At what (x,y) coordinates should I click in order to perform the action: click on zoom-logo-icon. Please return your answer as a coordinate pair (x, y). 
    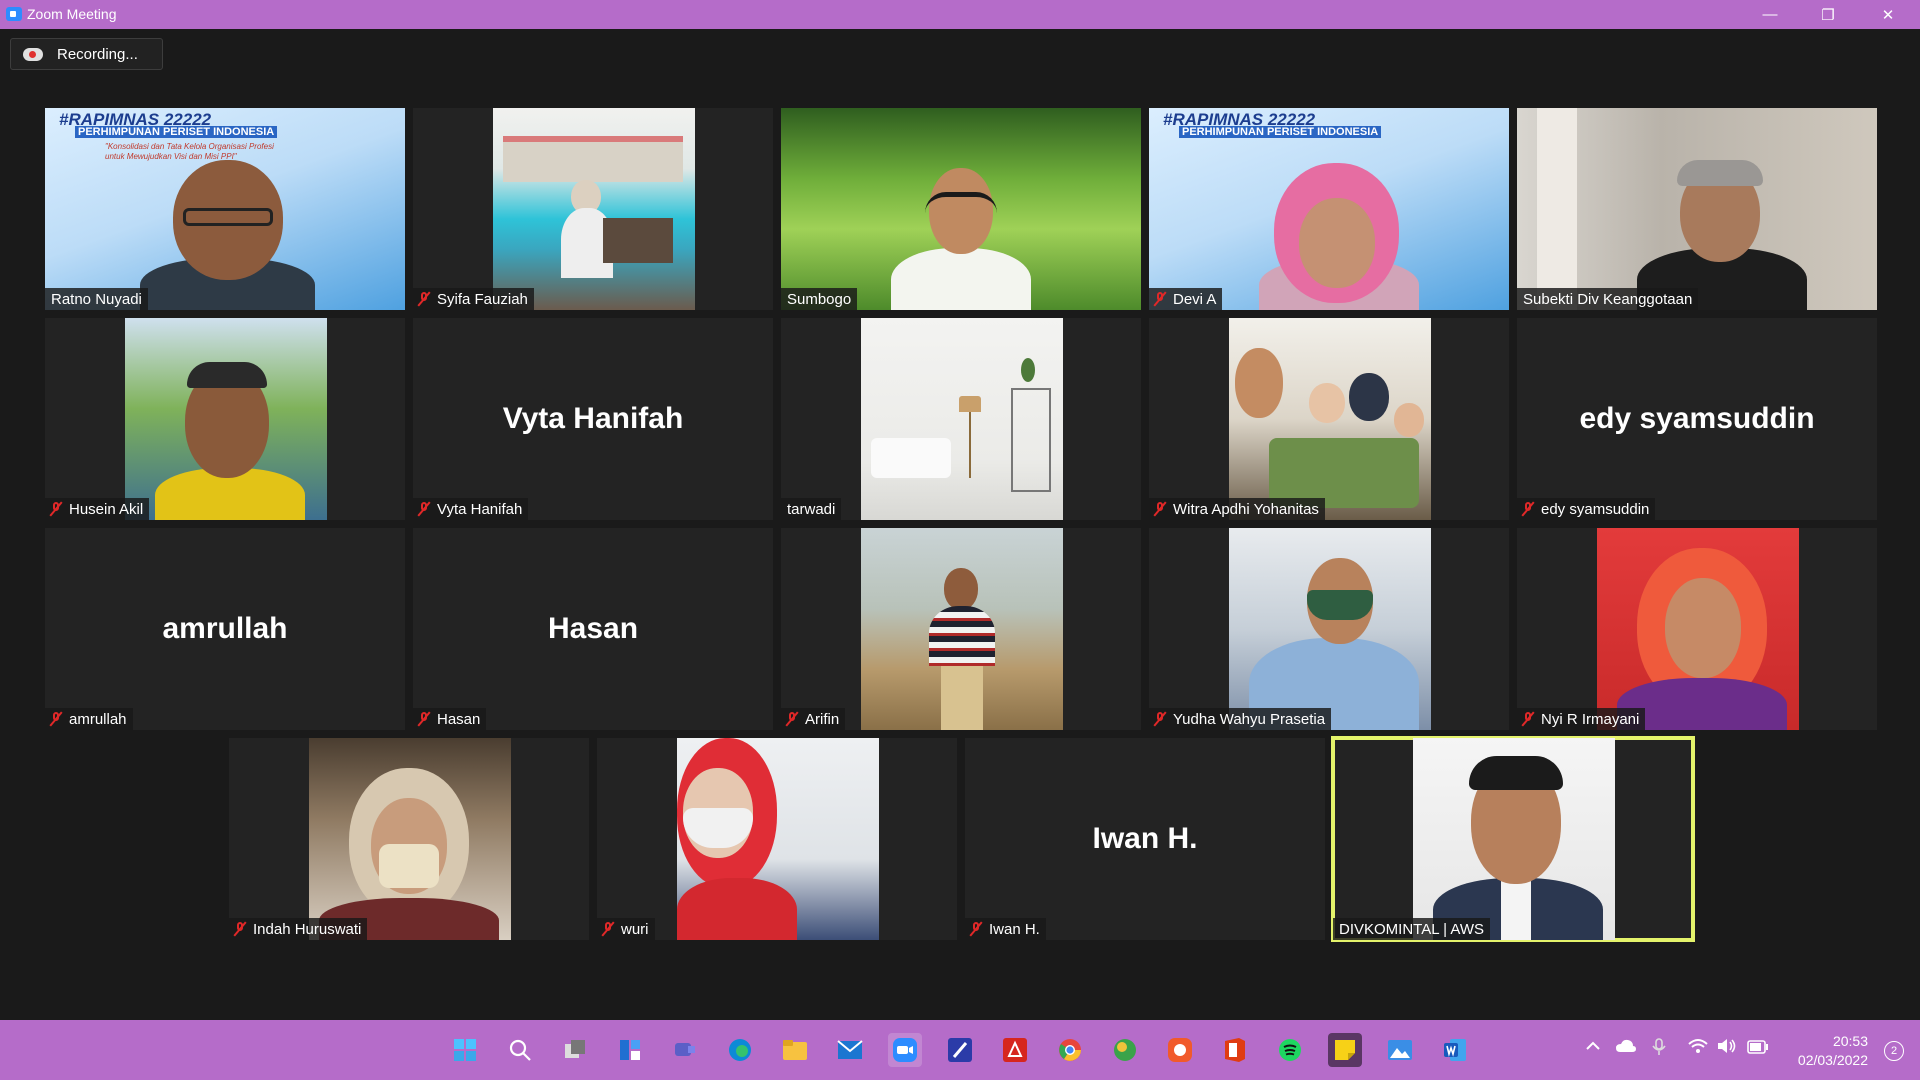
    Looking at the image, I should click on (14, 14).